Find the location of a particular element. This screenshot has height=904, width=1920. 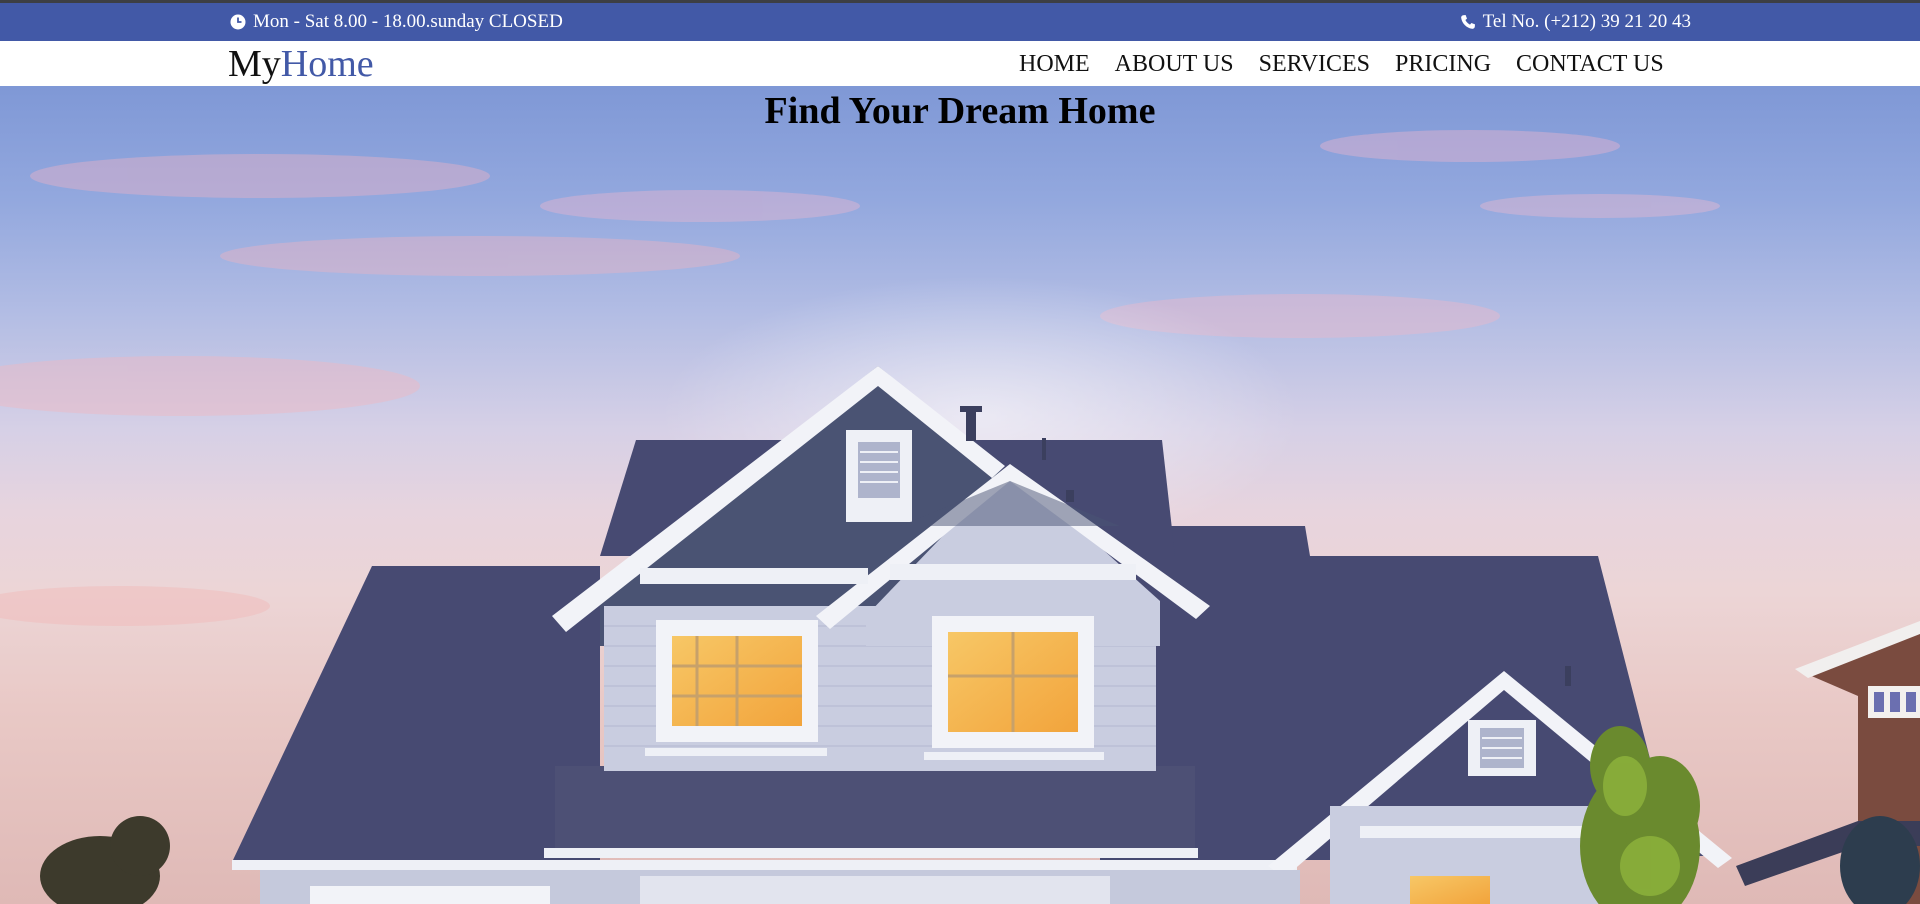

site-logo: MyHome is located at coordinates (301, 64).